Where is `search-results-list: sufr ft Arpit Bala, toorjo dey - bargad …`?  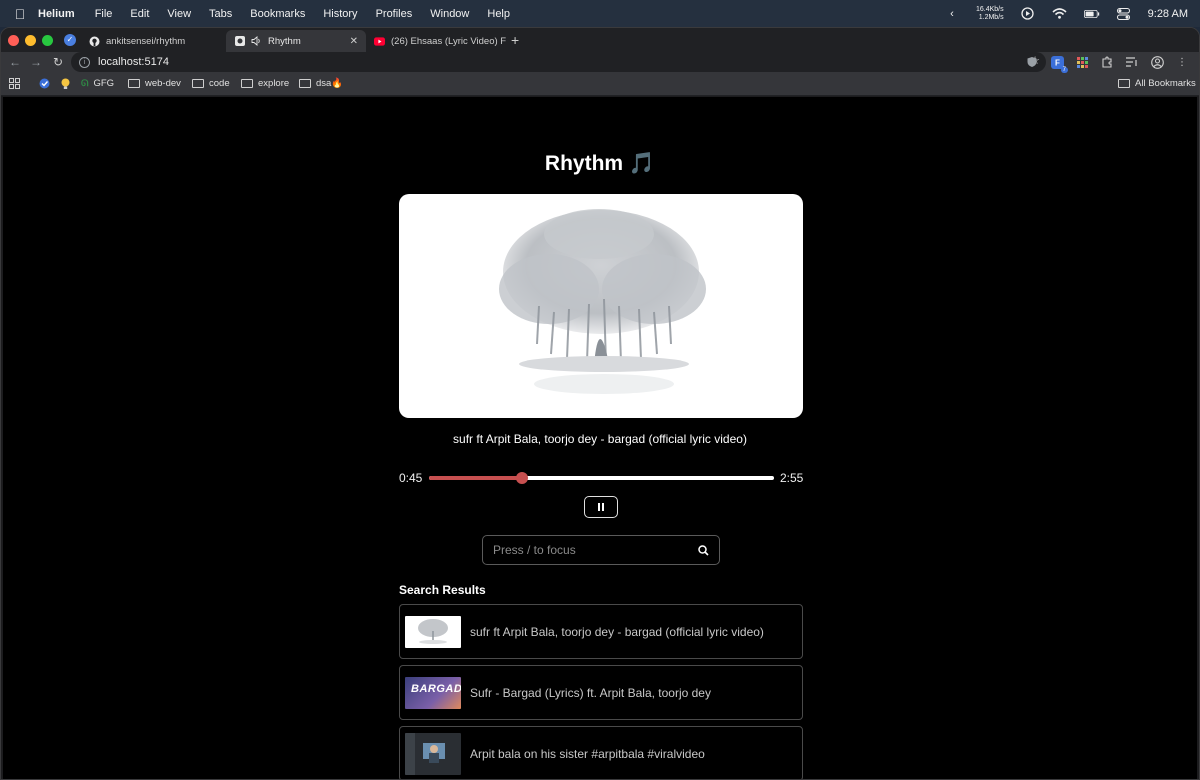
search-results-list: sufr ft Arpit Bala, toorjo dey - bargad … is located at coordinates (601, 691).